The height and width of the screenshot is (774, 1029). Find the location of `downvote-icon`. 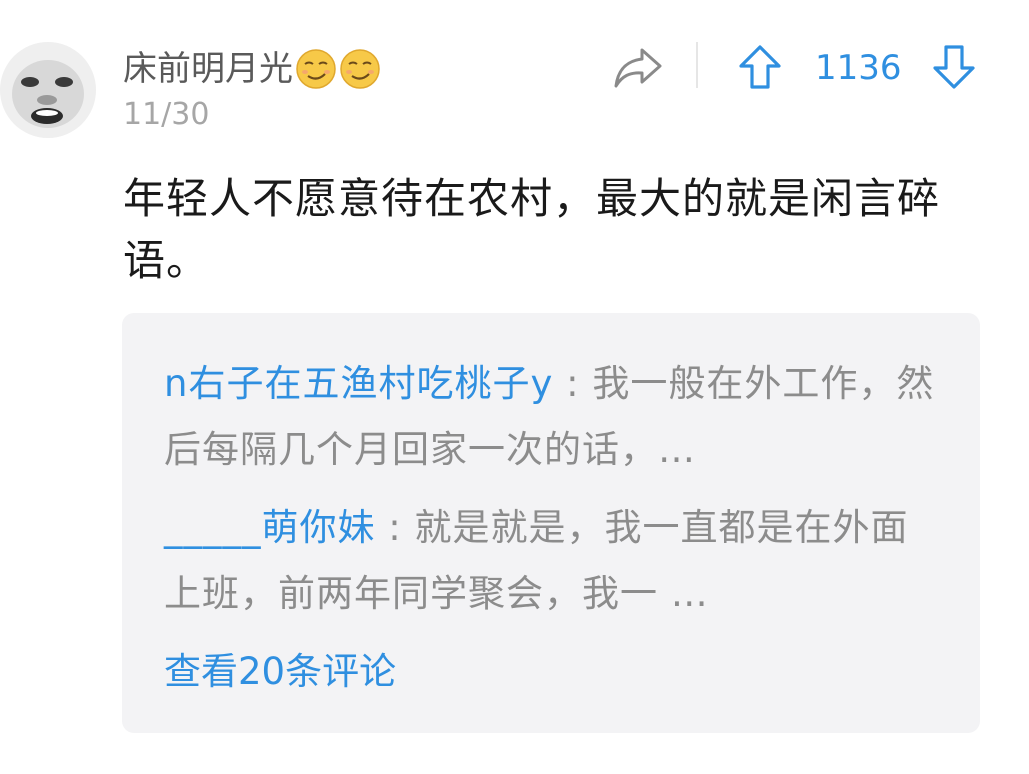

downvote-icon is located at coordinates (954, 67).